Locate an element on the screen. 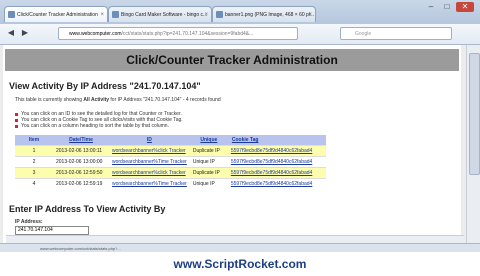 The width and height of the screenshot is (480, 276). cell-datetime: 2013-02-06 13:00:11 is located at coordinates (81, 151).